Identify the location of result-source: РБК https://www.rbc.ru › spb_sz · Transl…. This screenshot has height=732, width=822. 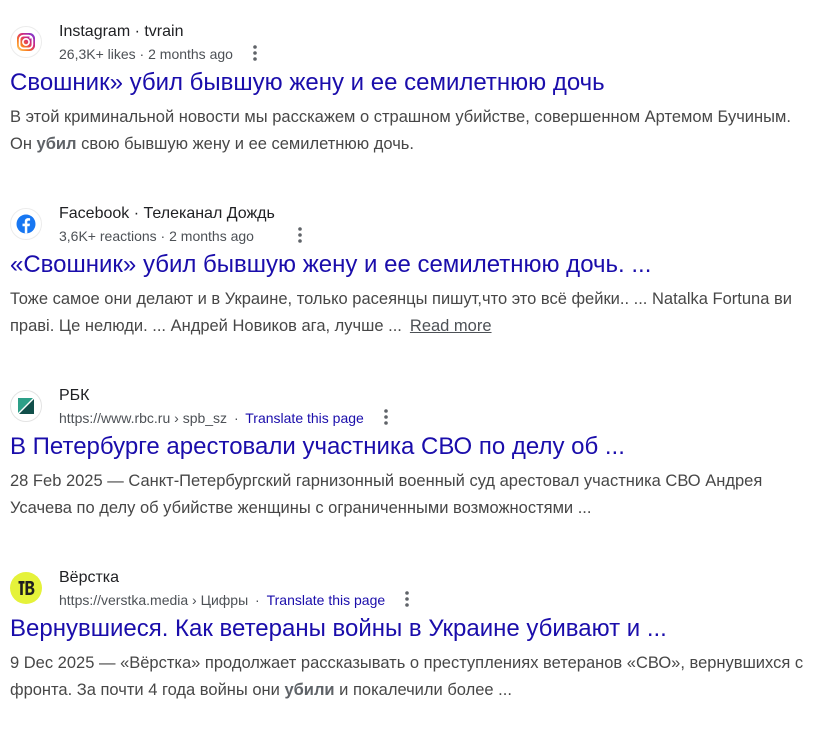
(413, 407).